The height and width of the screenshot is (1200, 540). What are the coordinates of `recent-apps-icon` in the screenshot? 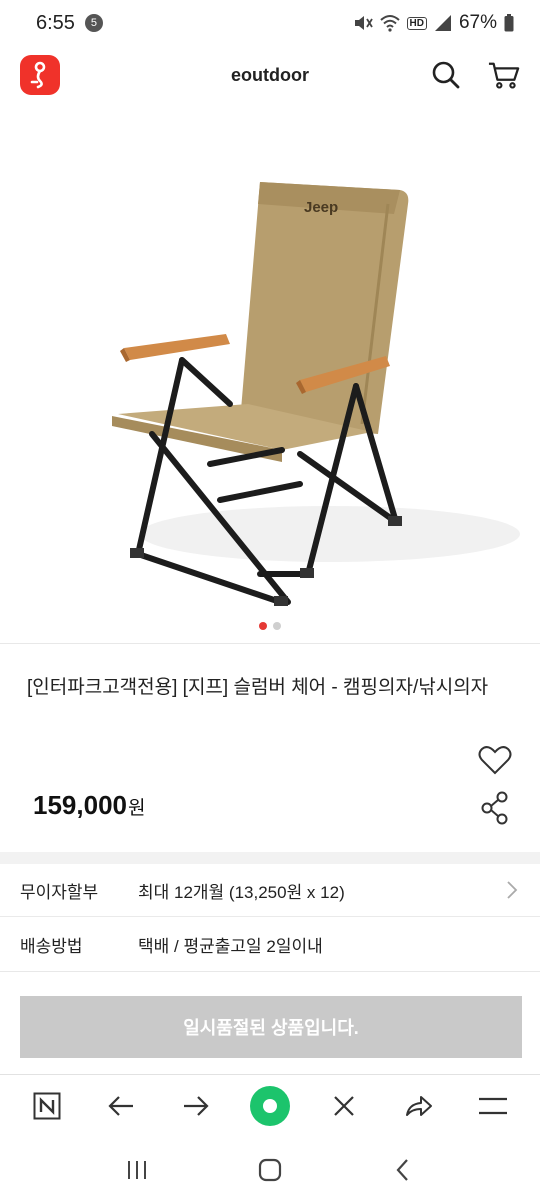 It's located at (136, 1170).